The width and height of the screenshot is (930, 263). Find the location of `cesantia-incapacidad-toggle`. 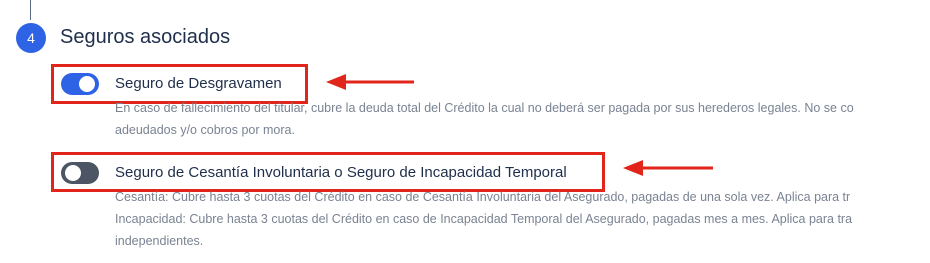

cesantia-incapacidad-toggle is located at coordinates (80, 173).